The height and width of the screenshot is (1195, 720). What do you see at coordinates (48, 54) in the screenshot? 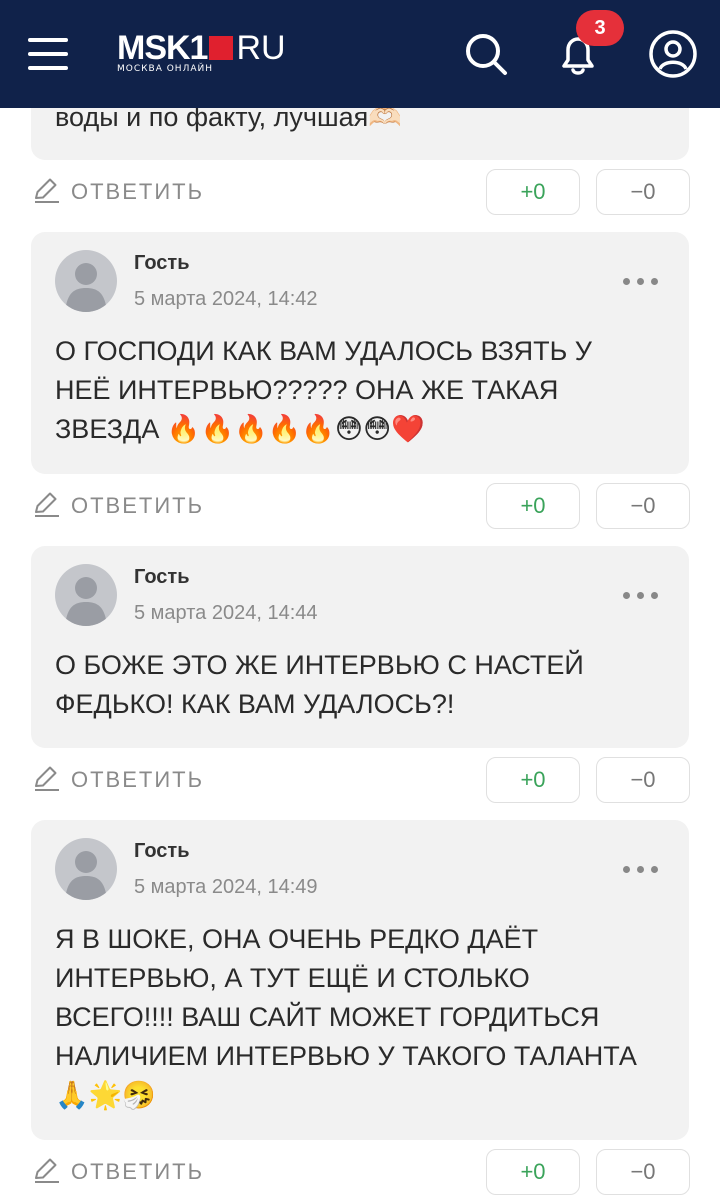
I see `menu-icon` at bounding box center [48, 54].